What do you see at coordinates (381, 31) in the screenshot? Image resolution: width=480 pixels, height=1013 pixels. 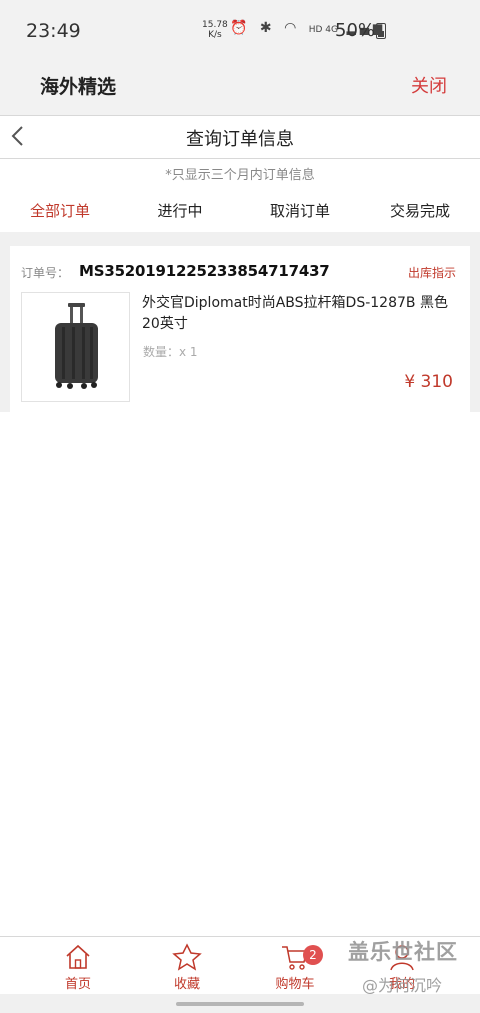 I see `battery-icon` at bounding box center [381, 31].